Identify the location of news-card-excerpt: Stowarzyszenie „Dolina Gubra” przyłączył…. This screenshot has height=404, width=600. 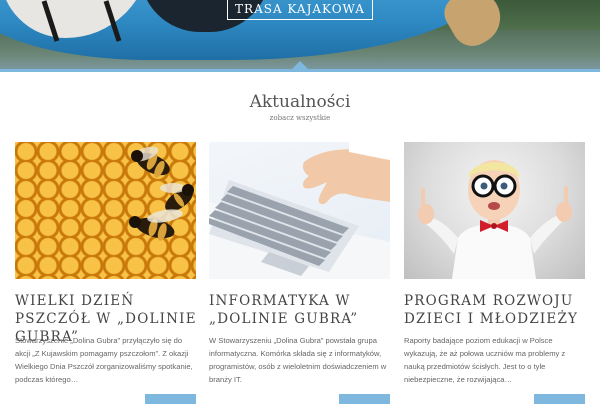
(104, 360).